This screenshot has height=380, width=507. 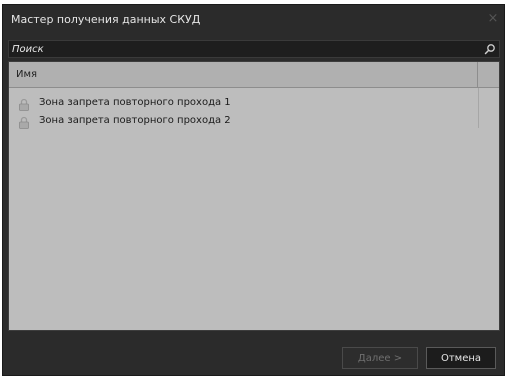 I want to click on list-item: Зона запрета повторного прохода 1, so click(x=243, y=104).